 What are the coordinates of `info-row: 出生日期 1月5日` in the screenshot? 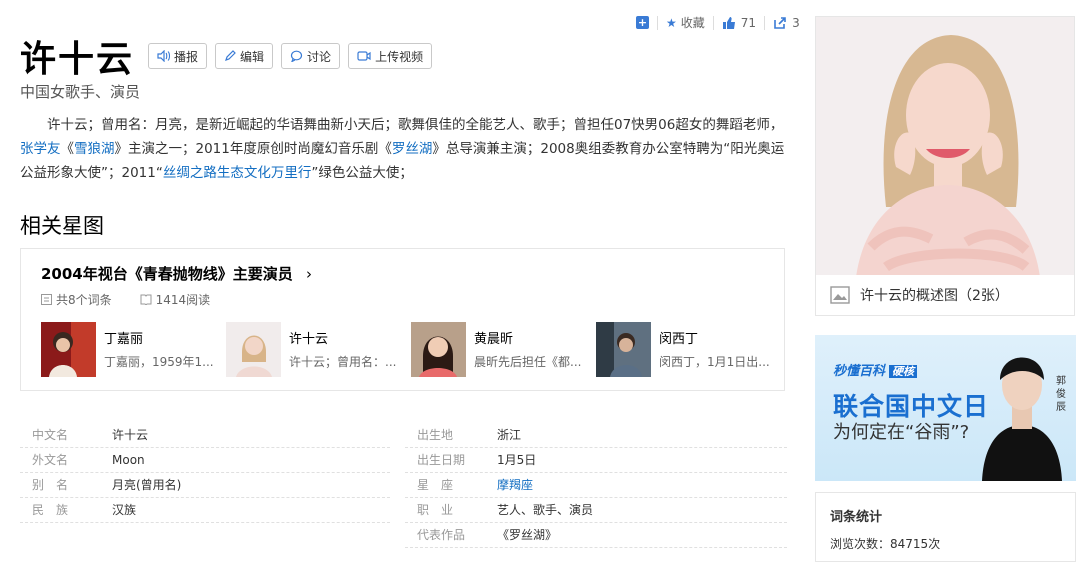 It's located at (596, 460).